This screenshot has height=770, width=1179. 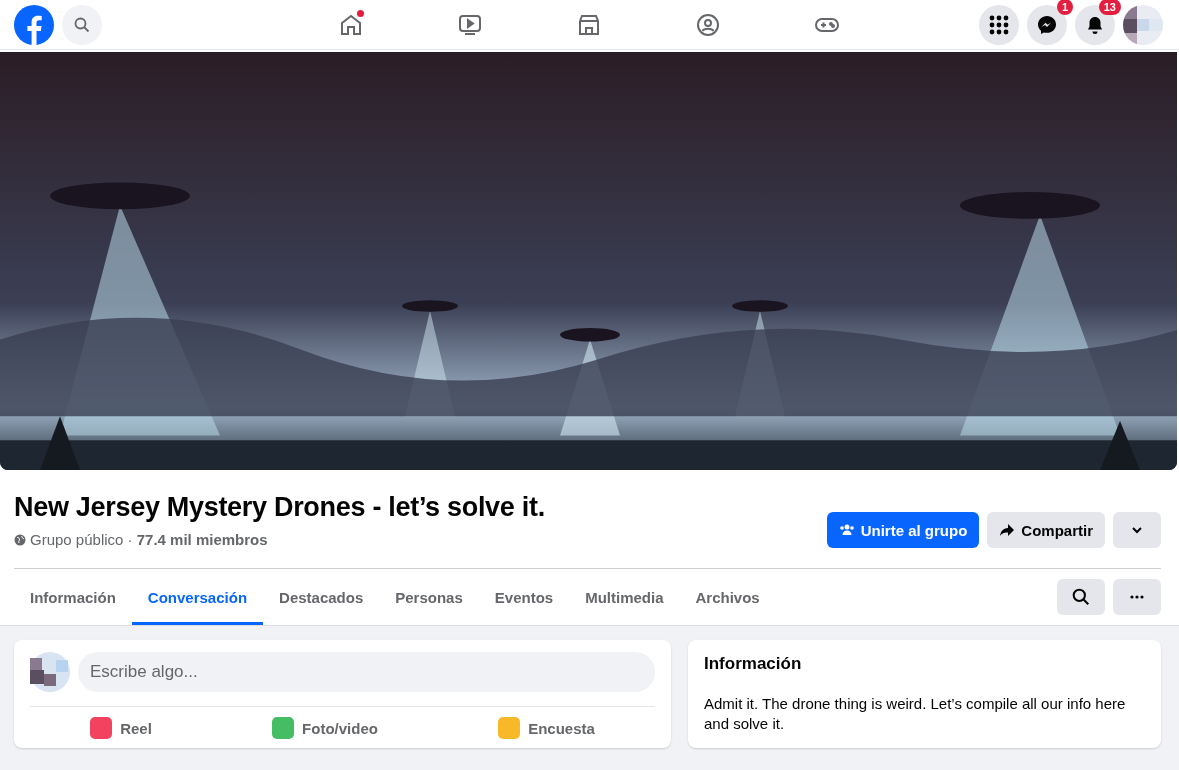 I want to click on section-tab: Archivos, so click(x=727, y=597).